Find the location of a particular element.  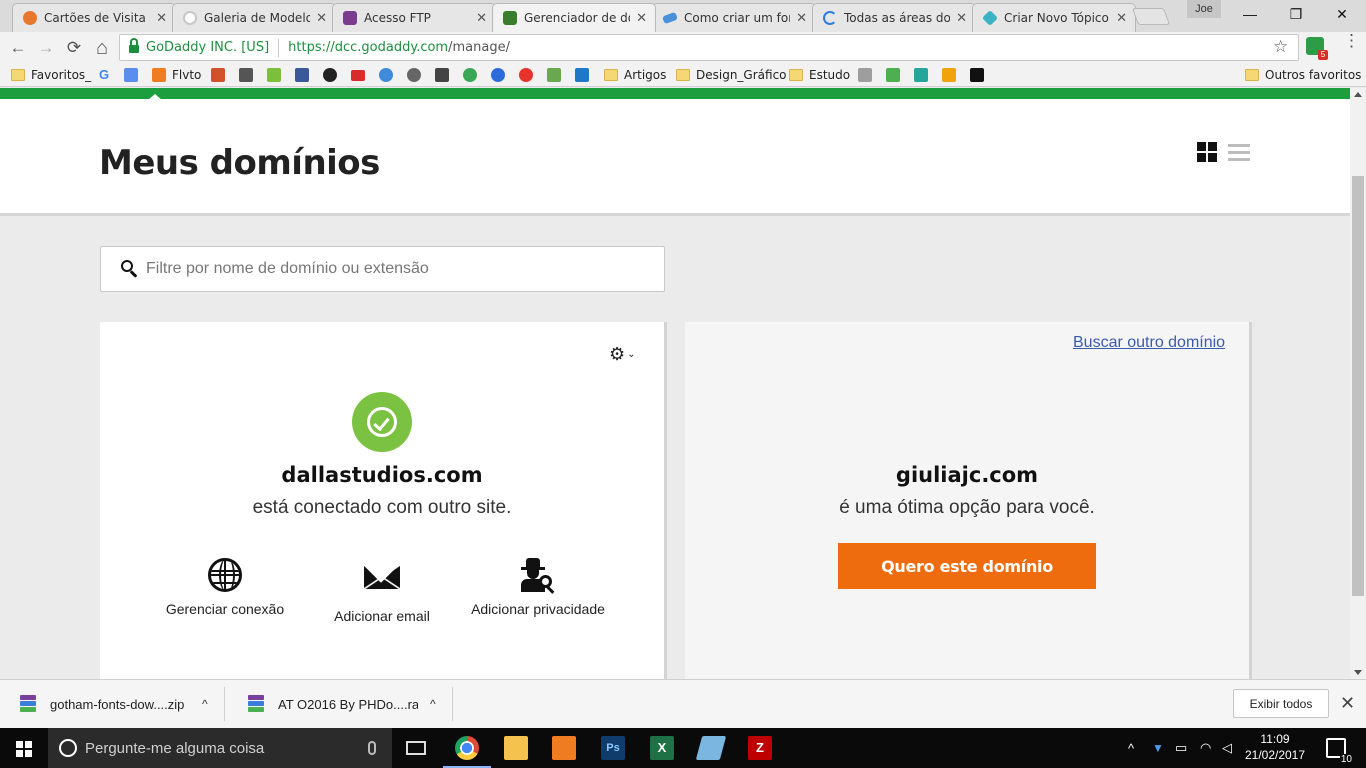

bookmark-ps is located at coordinates (218, 75).